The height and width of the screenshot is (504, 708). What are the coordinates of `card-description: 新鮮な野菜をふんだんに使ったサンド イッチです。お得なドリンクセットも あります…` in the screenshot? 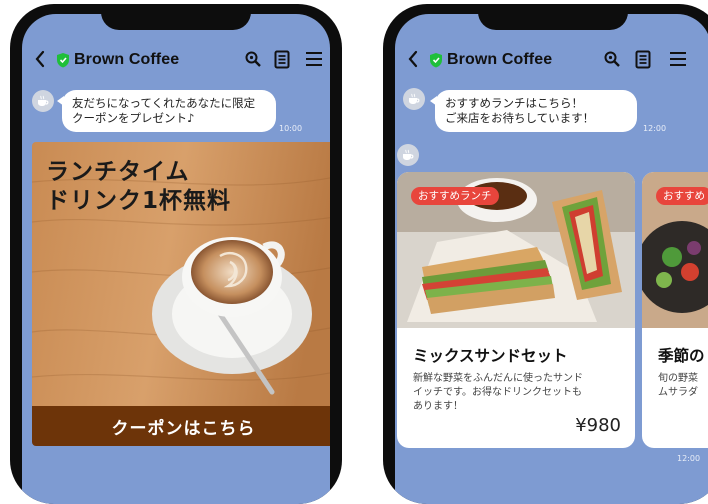 It's located at (518, 393).